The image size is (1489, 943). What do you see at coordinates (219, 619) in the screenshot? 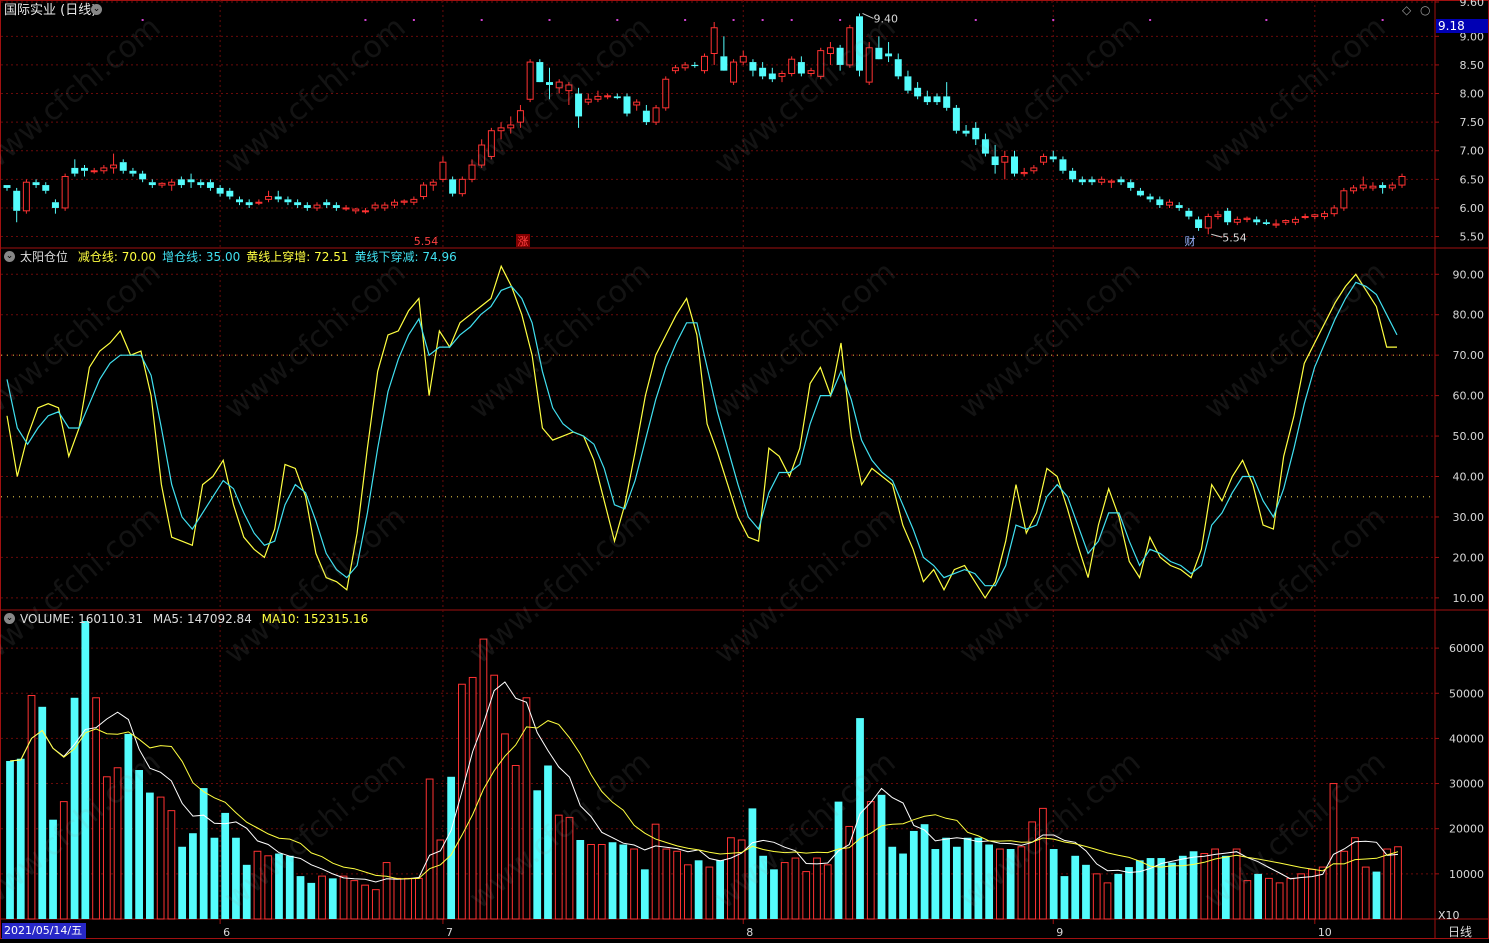
I see `ma5-value: 147092.84` at bounding box center [219, 619].